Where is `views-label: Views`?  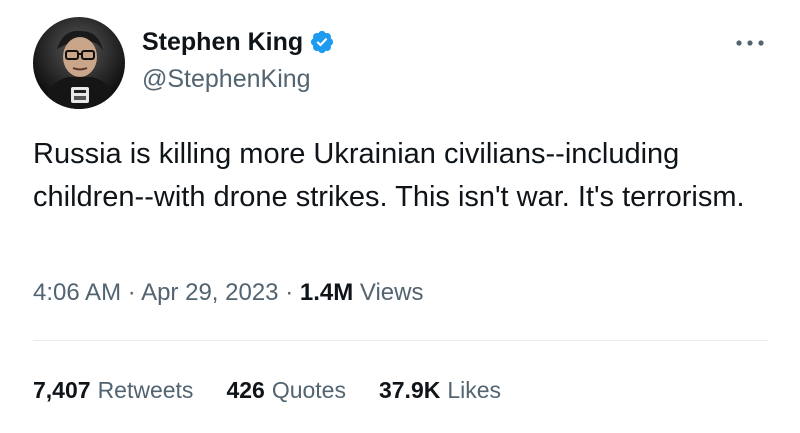
views-label: Views is located at coordinates (391, 292).